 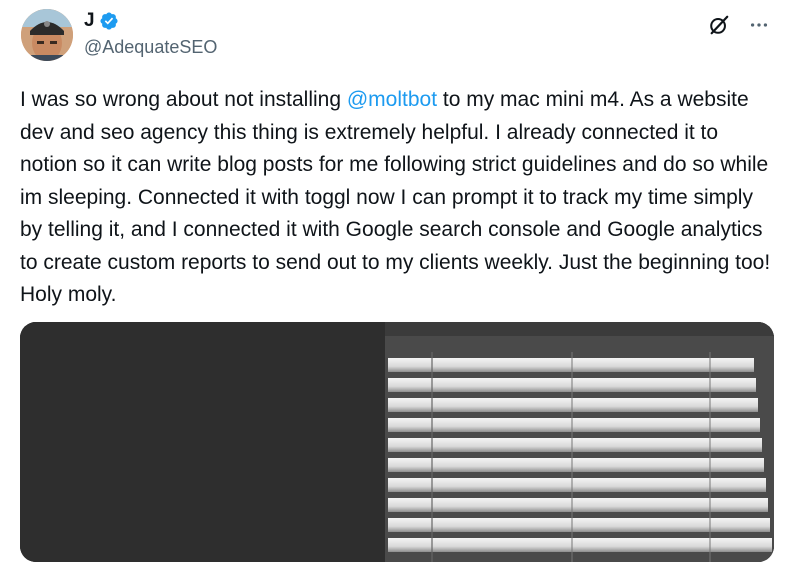 I want to click on more-options-button, so click(x=759, y=25).